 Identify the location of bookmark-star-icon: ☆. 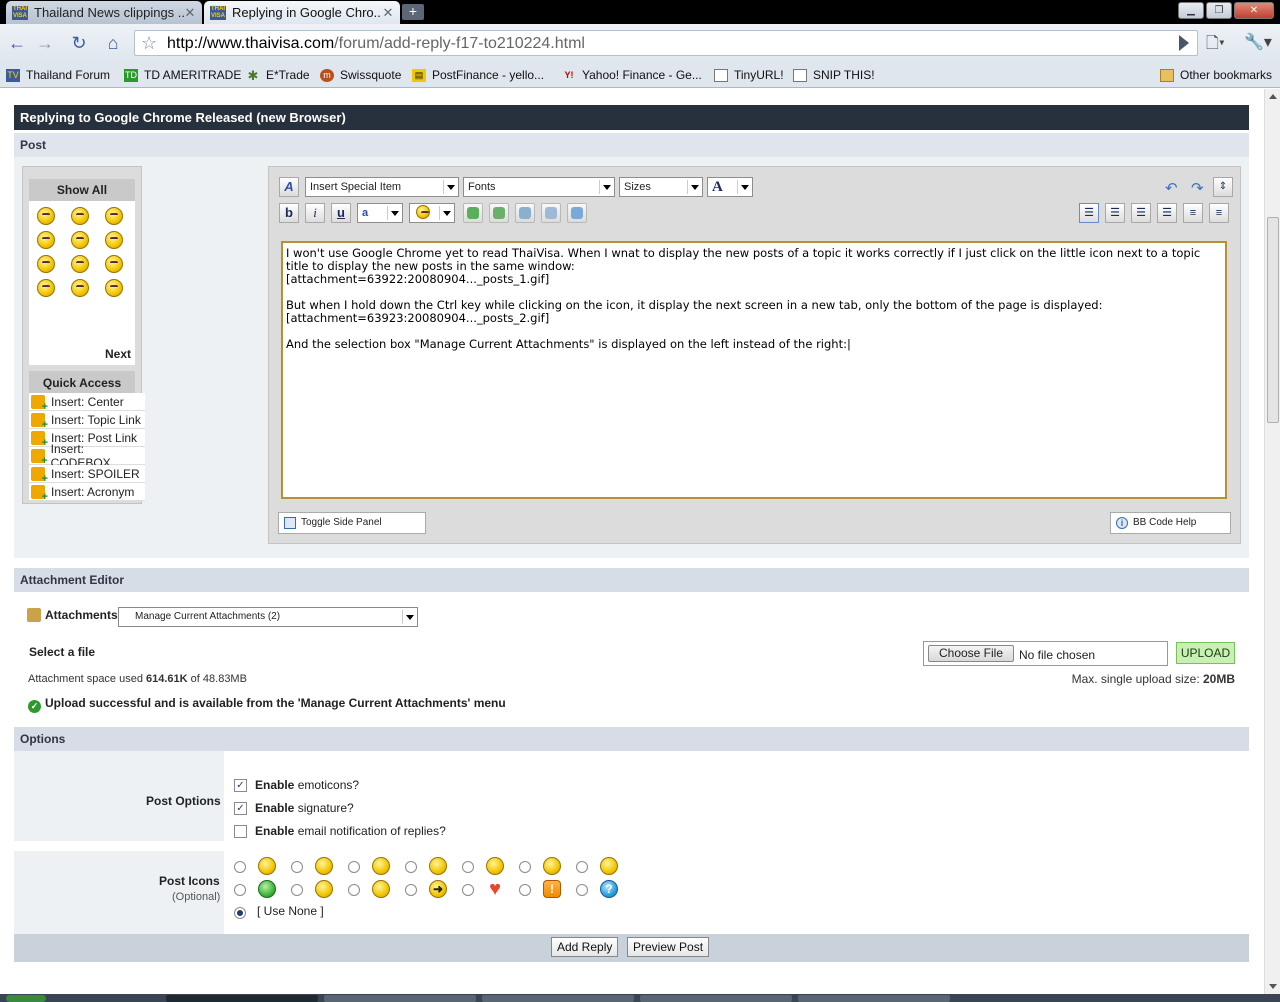
(149, 43).